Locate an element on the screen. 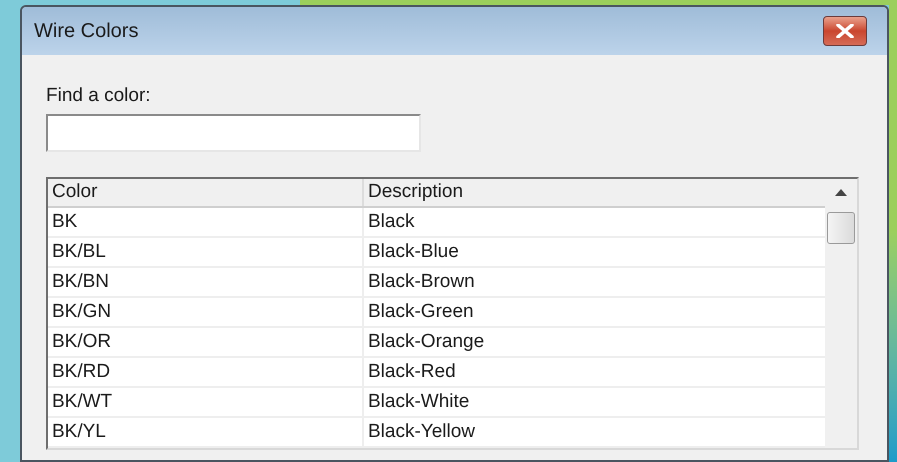 This screenshot has width=897, height=462. close-button is located at coordinates (845, 31).